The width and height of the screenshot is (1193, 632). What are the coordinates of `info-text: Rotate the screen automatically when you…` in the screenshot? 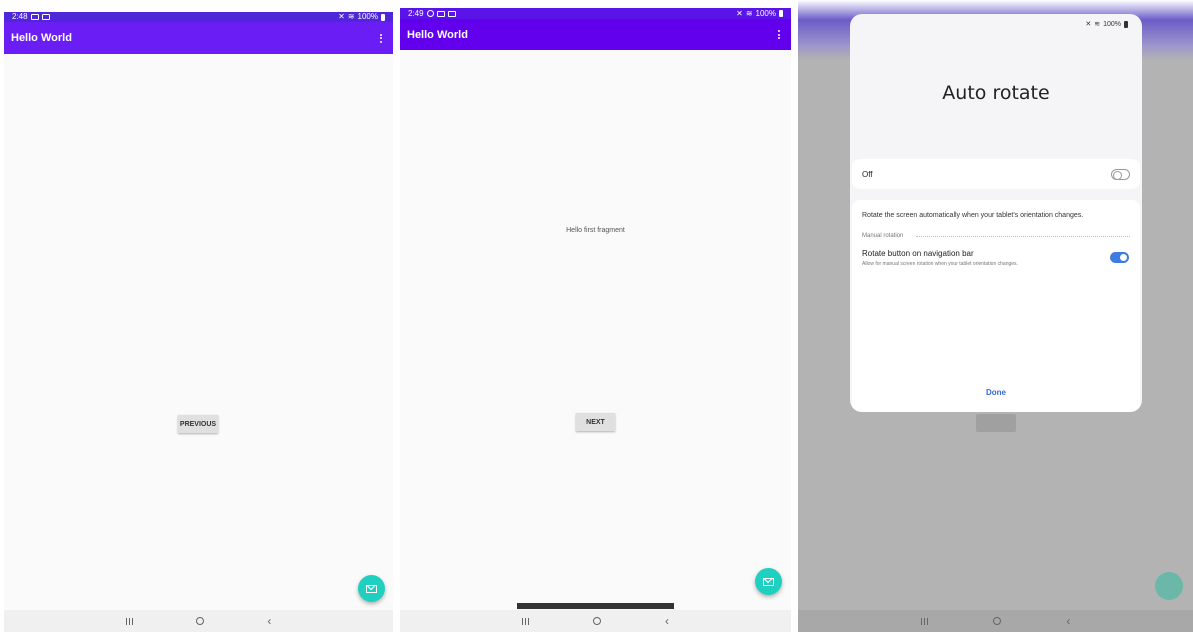 It's located at (973, 215).